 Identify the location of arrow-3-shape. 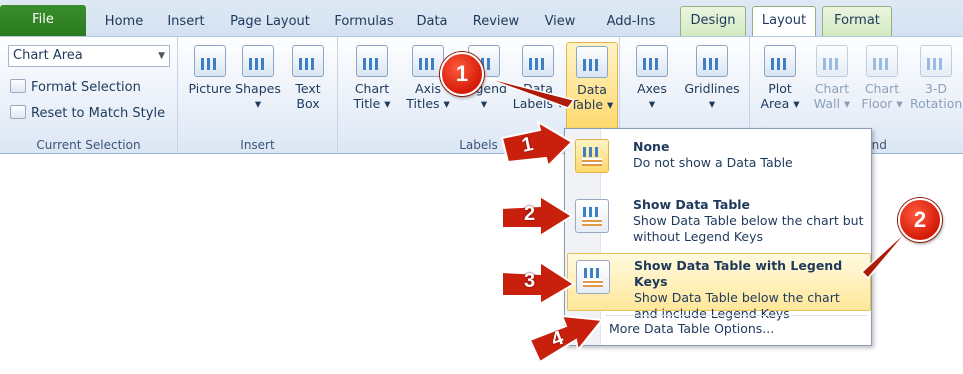
(538, 283).